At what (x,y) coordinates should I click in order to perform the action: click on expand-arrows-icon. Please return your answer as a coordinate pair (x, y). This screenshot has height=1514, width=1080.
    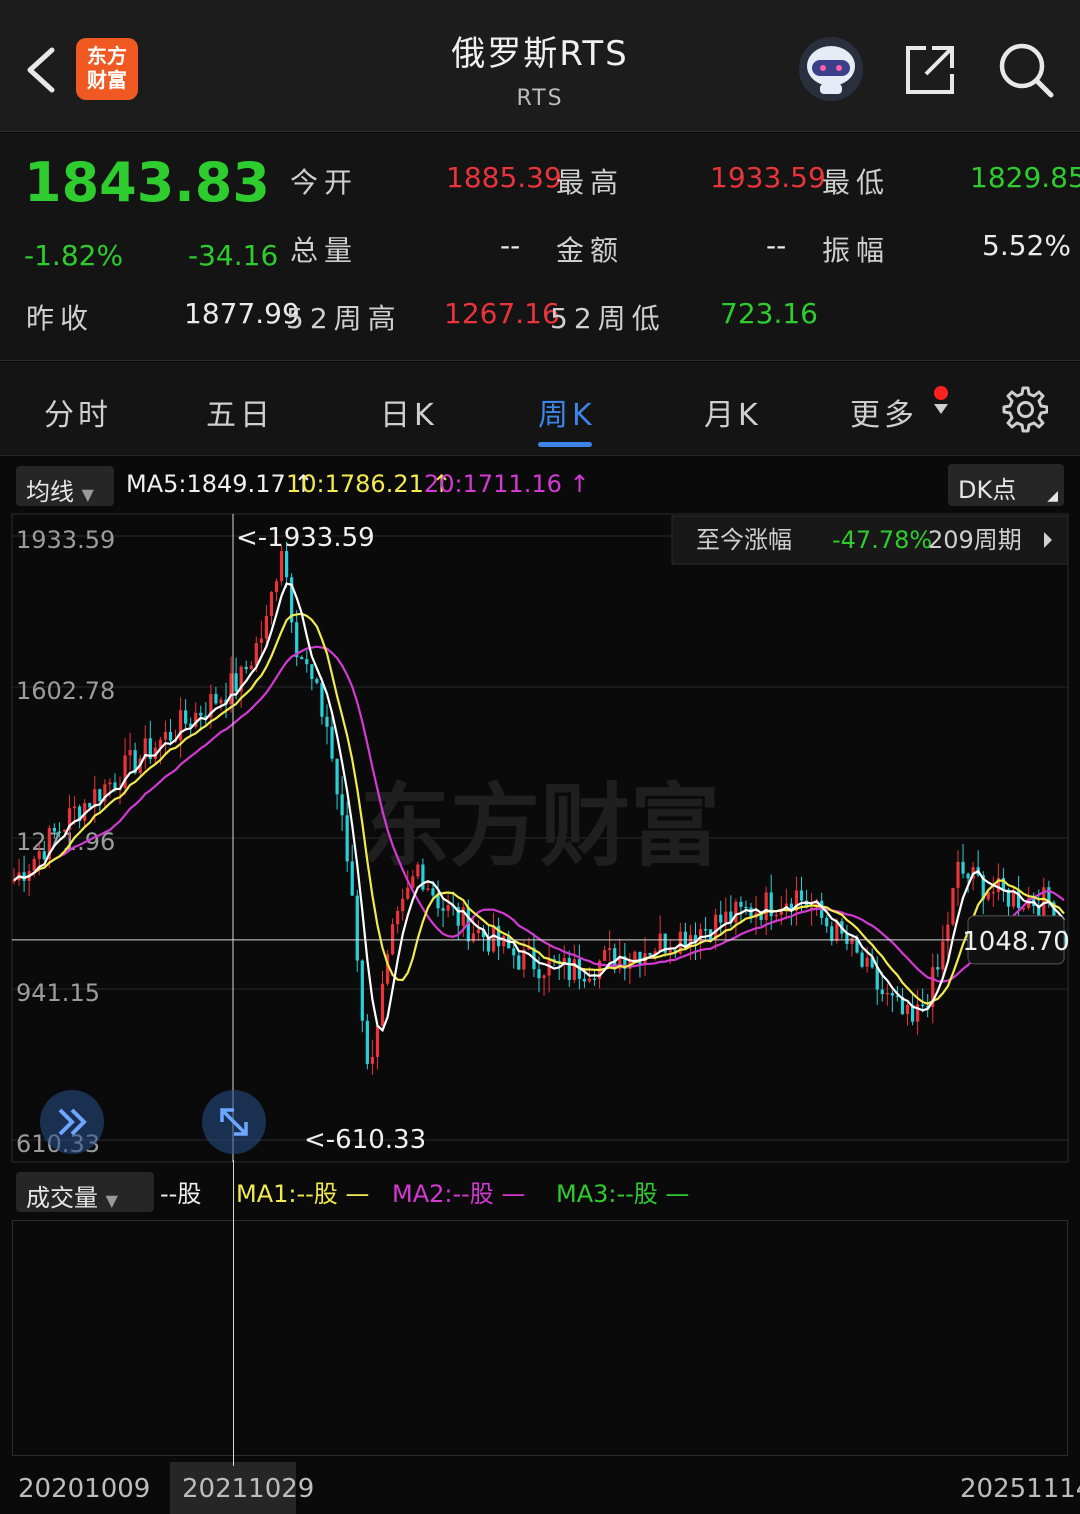
    Looking at the image, I should click on (234, 1122).